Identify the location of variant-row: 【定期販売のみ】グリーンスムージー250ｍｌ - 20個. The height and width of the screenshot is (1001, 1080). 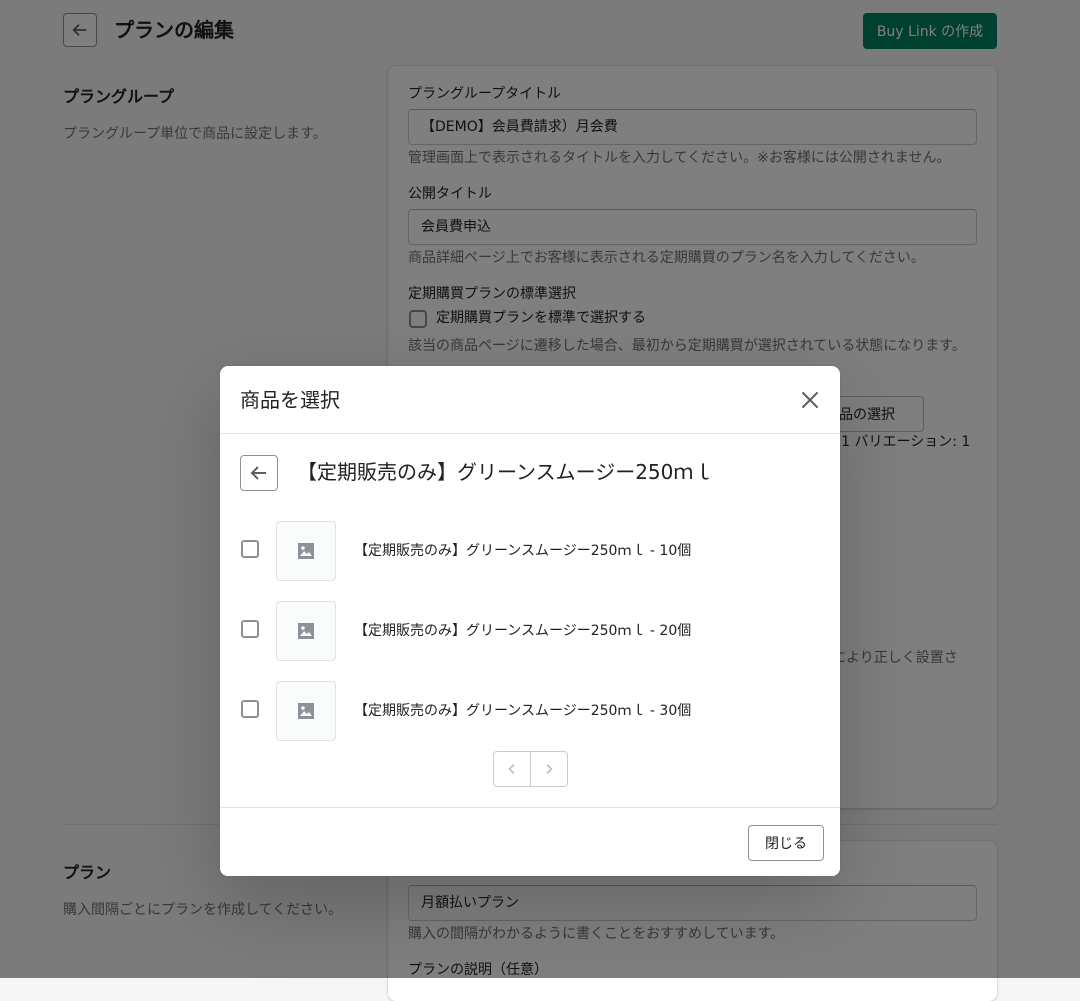
(530, 638).